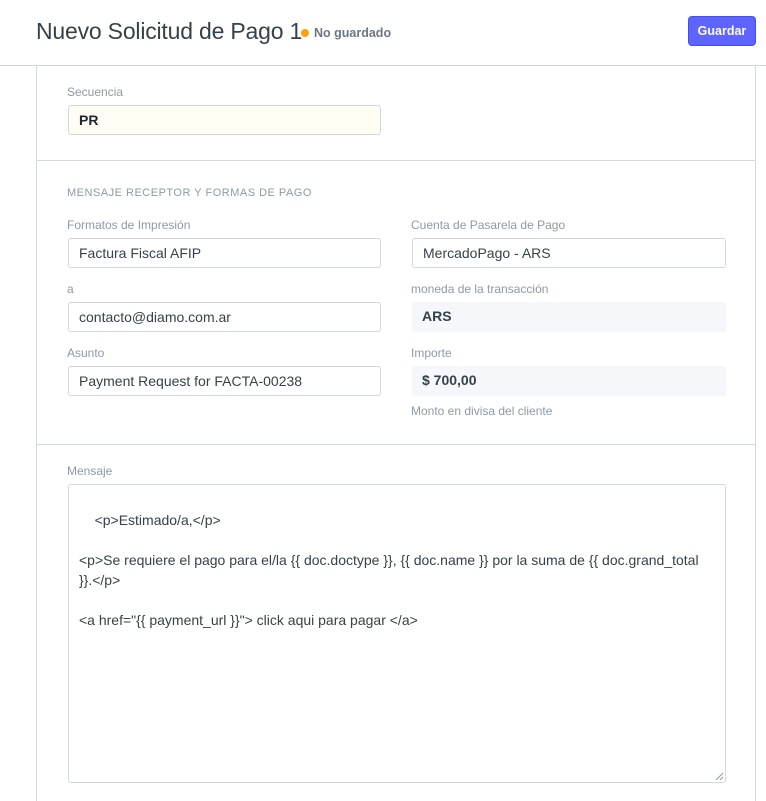  What do you see at coordinates (129, 225) in the screenshot?
I see `print-format-label: Formatos de Impresión` at bounding box center [129, 225].